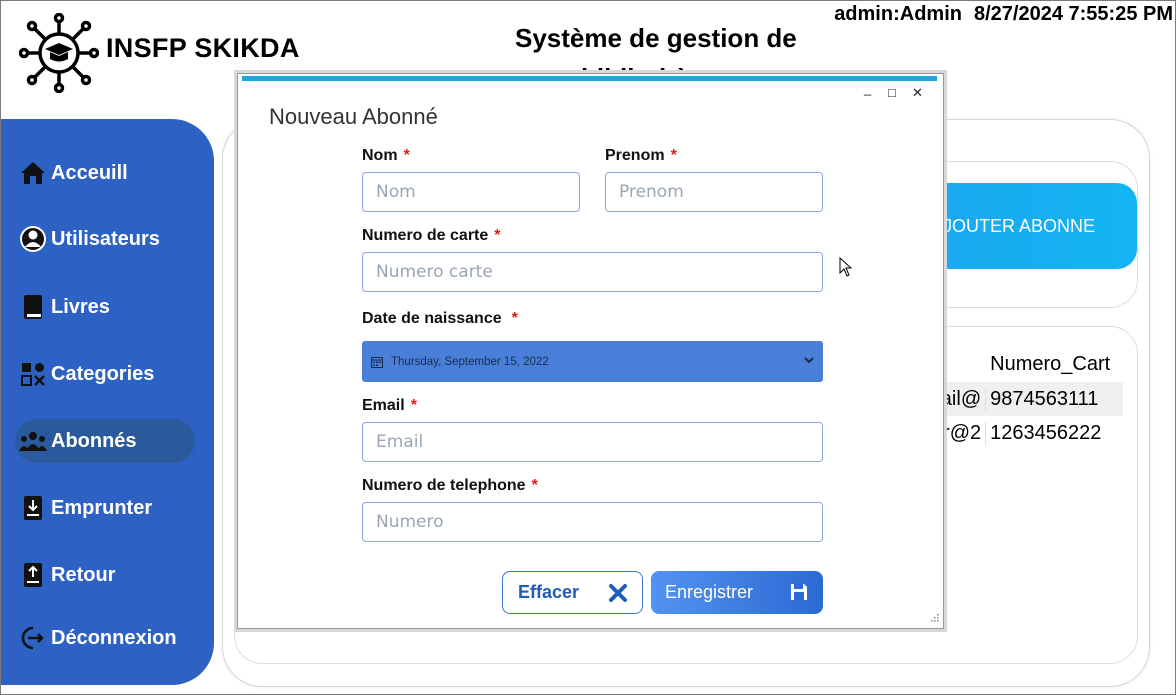 The width and height of the screenshot is (1176, 695). What do you see at coordinates (549, 592) in the screenshot?
I see `clear-button-label: Effacer` at bounding box center [549, 592].